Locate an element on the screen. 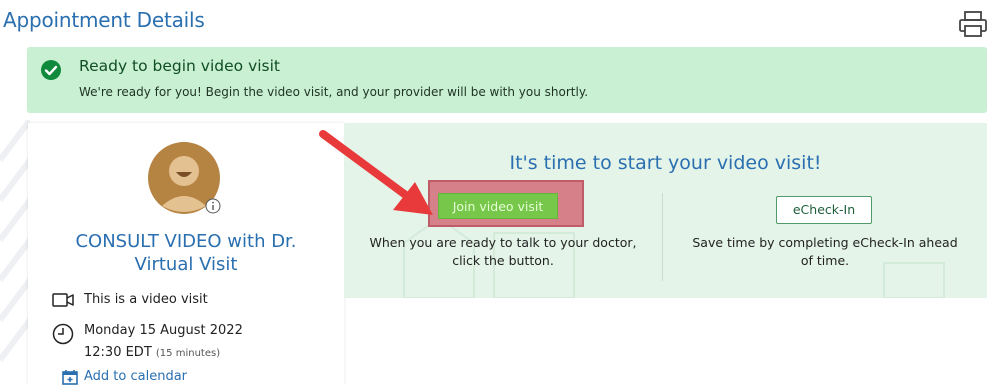 The image size is (987, 385). video-camera-icon is located at coordinates (63, 300).